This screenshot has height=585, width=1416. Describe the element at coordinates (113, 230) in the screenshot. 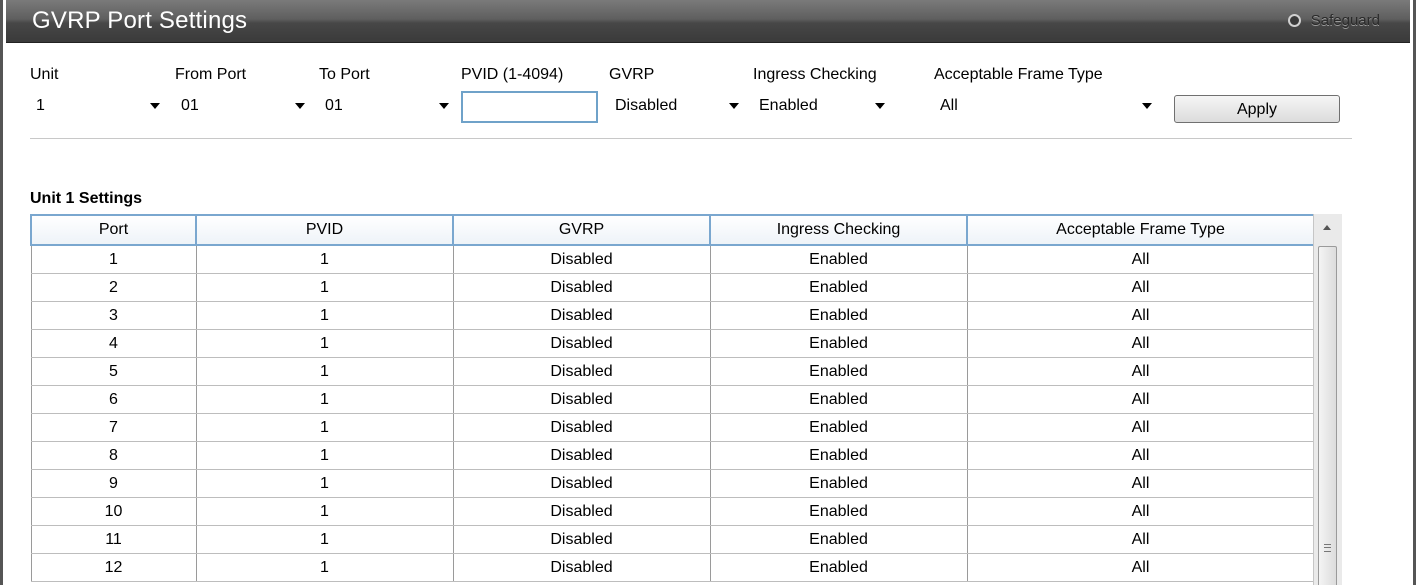

I see `column-header-port: Port` at that location.